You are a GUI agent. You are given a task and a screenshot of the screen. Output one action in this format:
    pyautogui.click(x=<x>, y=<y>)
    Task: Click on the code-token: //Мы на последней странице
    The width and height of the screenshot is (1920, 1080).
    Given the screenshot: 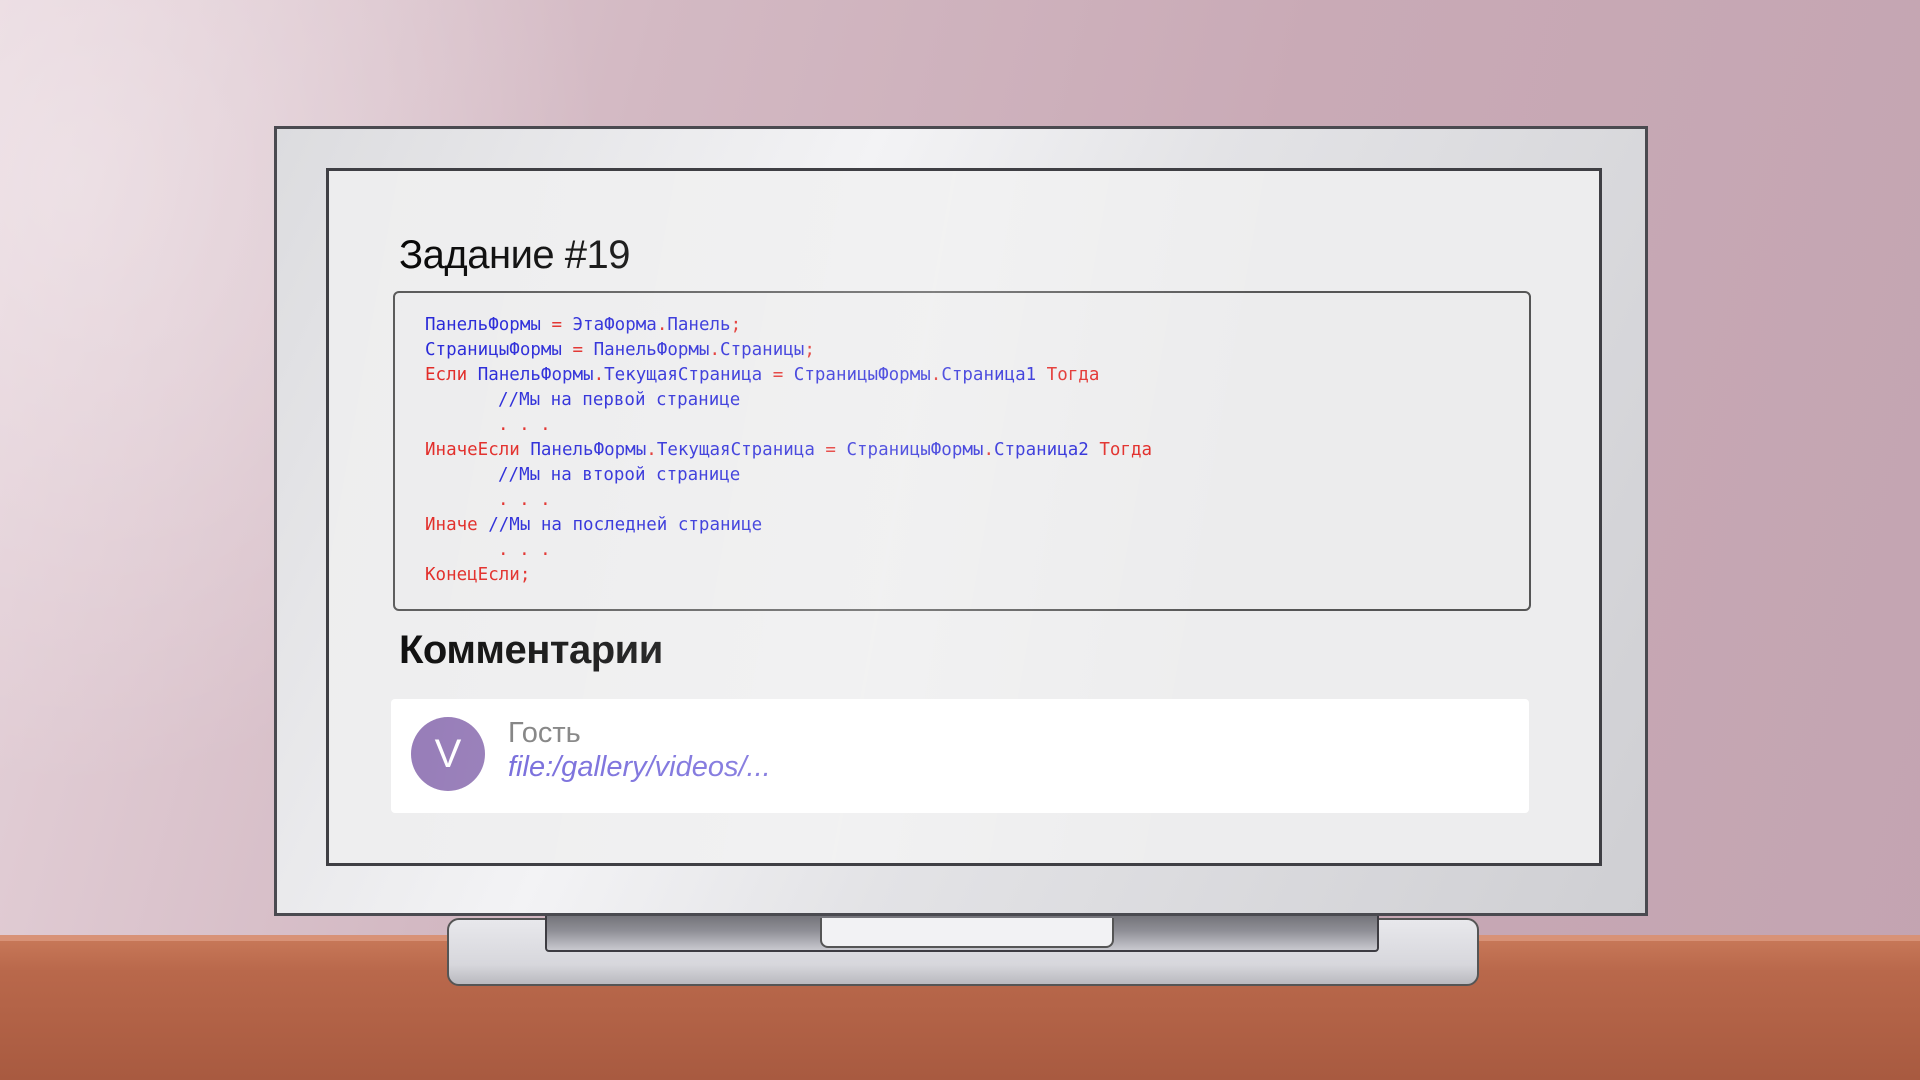 What is the action you would take?
    pyautogui.click(x=625, y=525)
    